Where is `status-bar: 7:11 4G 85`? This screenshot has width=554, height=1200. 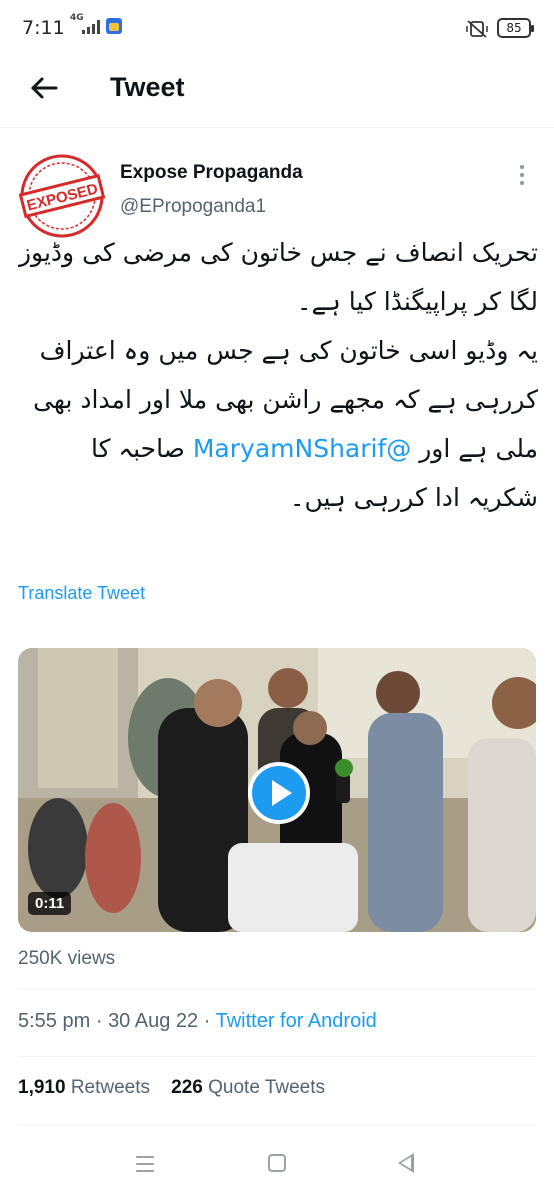
status-bar: 7:11 4G 85 is located at coordinates (277, 29).